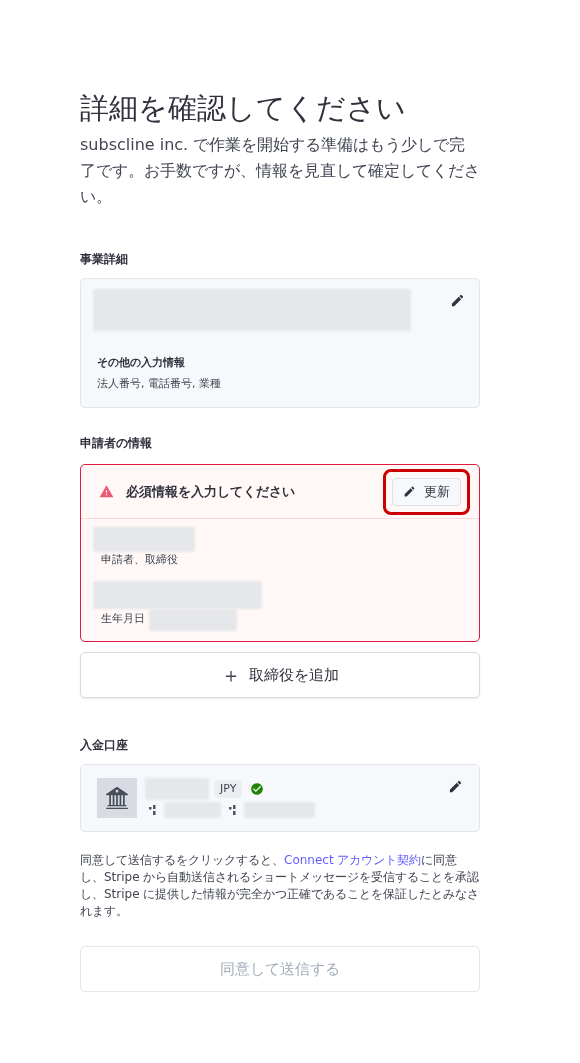 The image size is (580, 1063). Describe the element at coordinates (210, 491) in the screenshot. I see `alert-text: 必須情報を入力してください` at that location.